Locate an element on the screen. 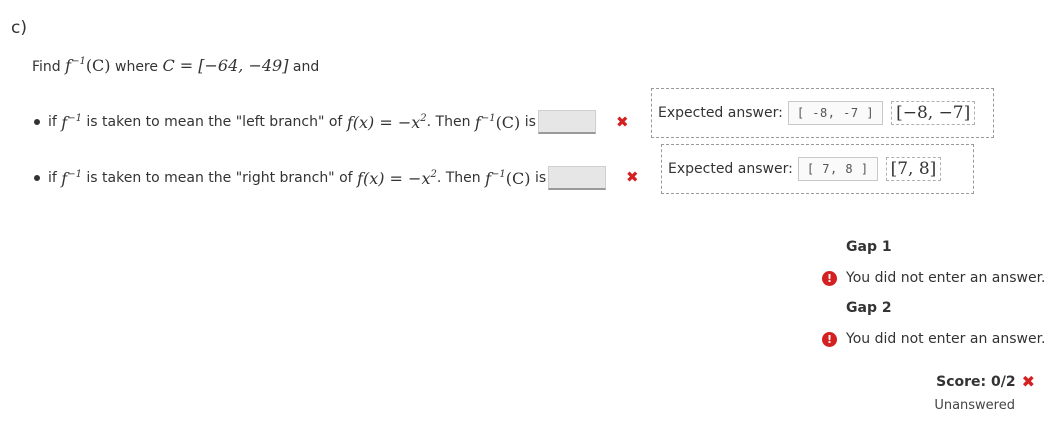 This screenshot has height=425, width=1063. score-label: Score: 0/2 is located at coordinates (976, 381).